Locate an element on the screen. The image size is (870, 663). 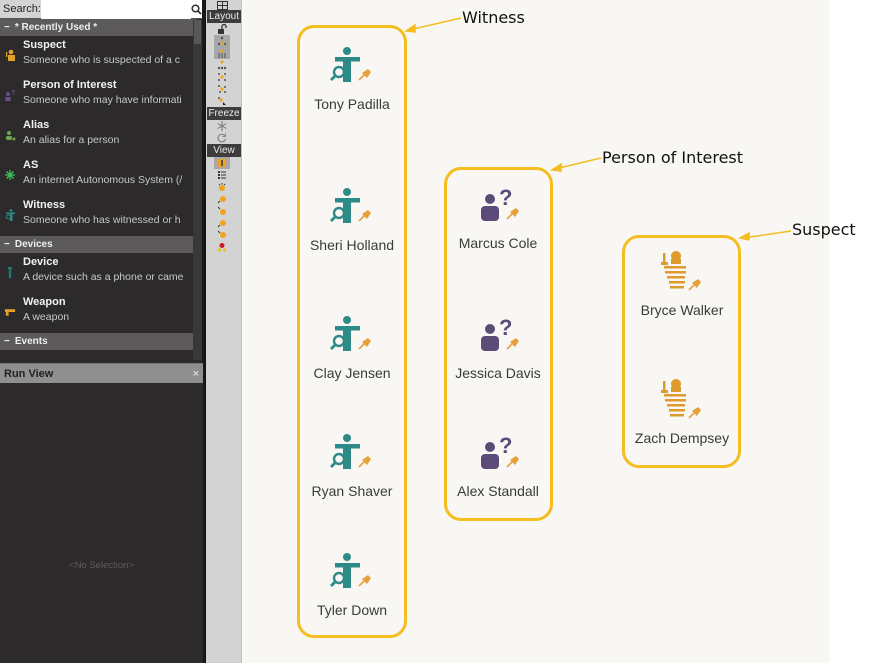
layout-hierarchical-button is located at coordinates (222, 41).